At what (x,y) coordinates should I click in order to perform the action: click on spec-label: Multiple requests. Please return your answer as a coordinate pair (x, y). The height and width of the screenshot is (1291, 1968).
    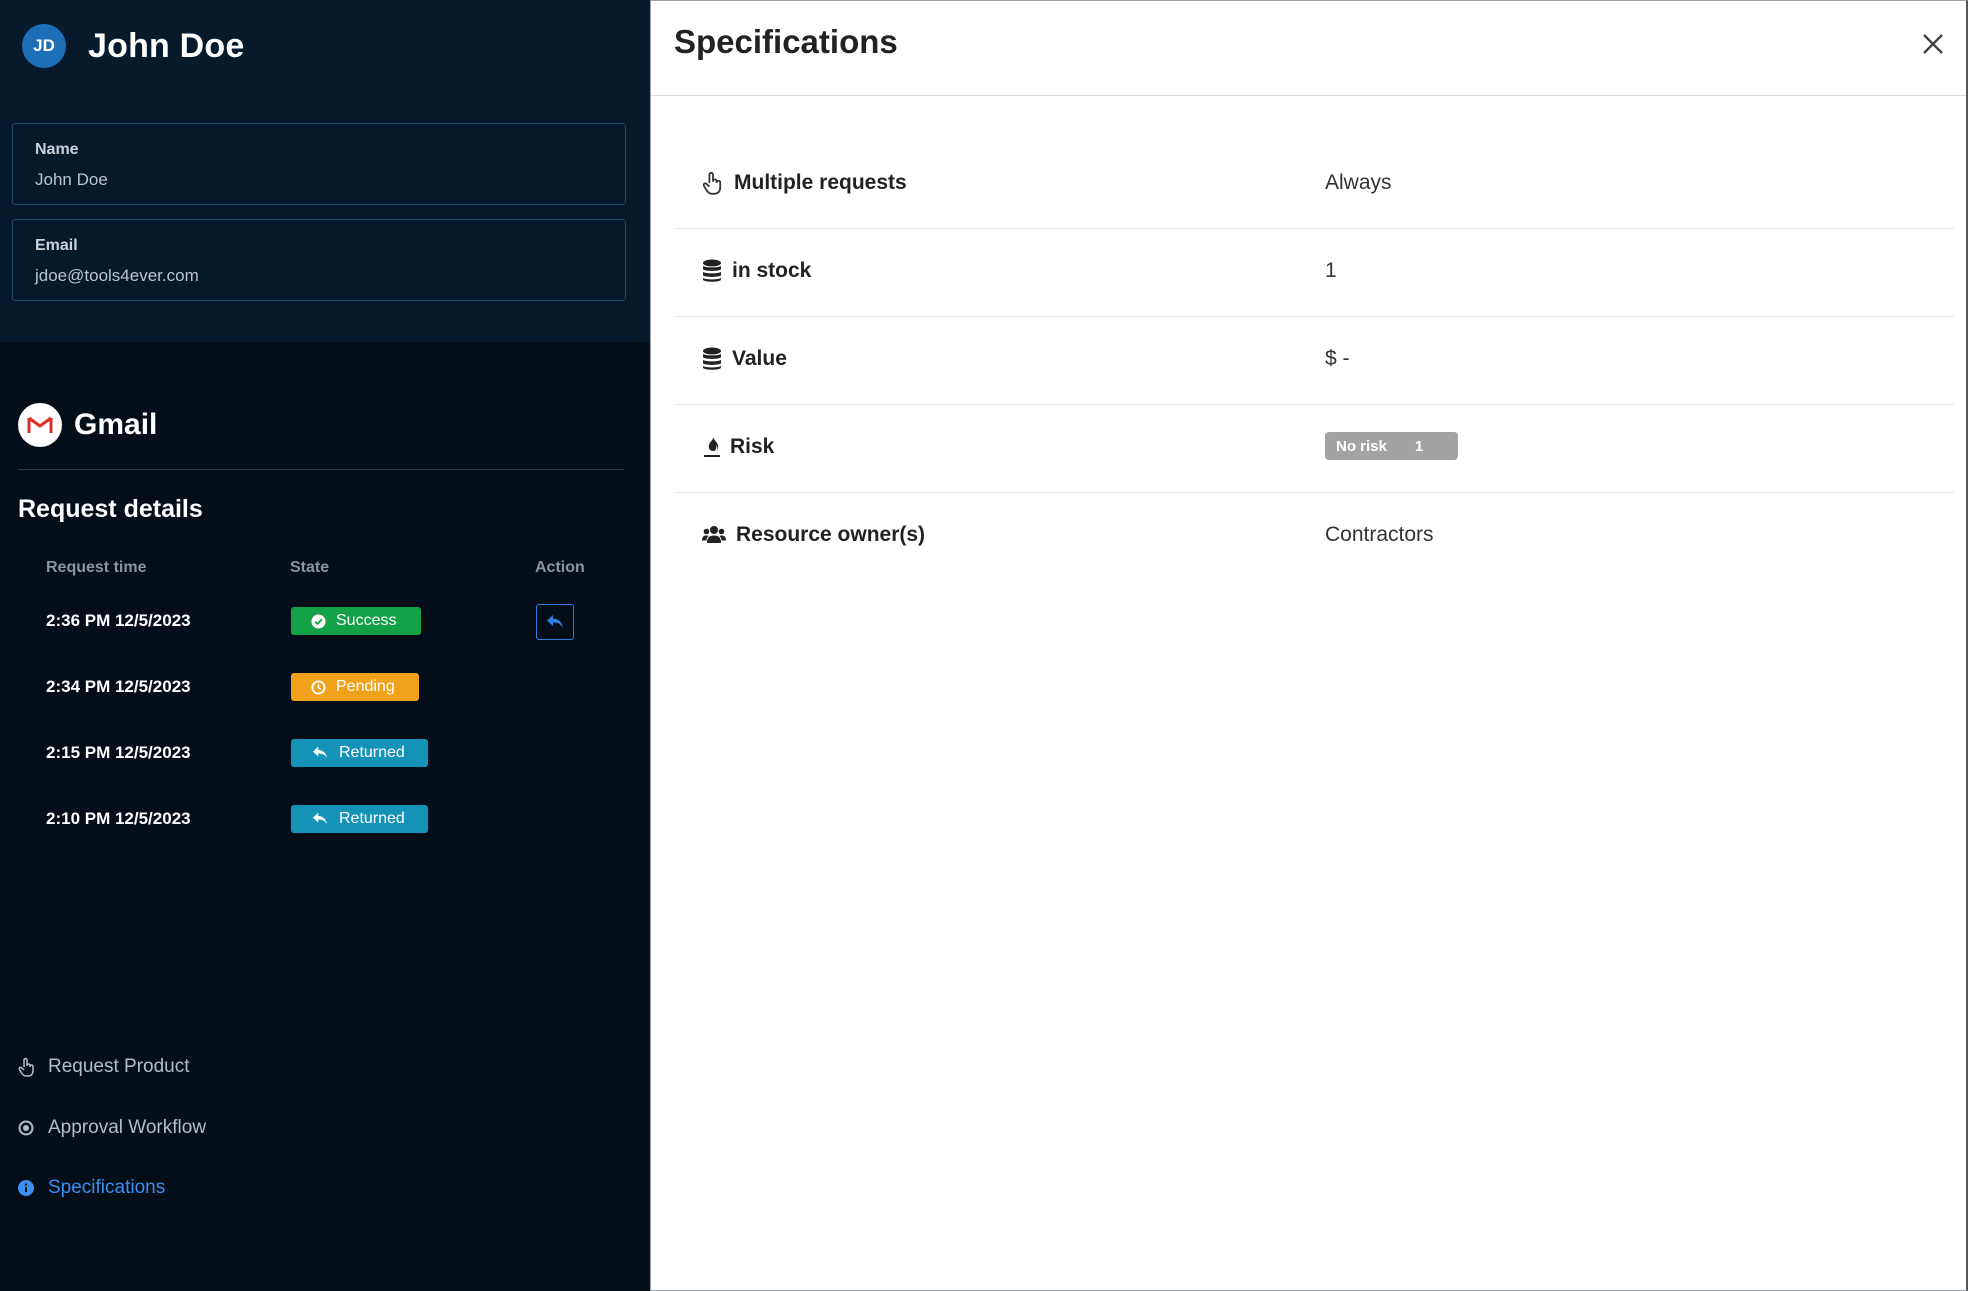
    Looking at the image, I should click on (820, 182).